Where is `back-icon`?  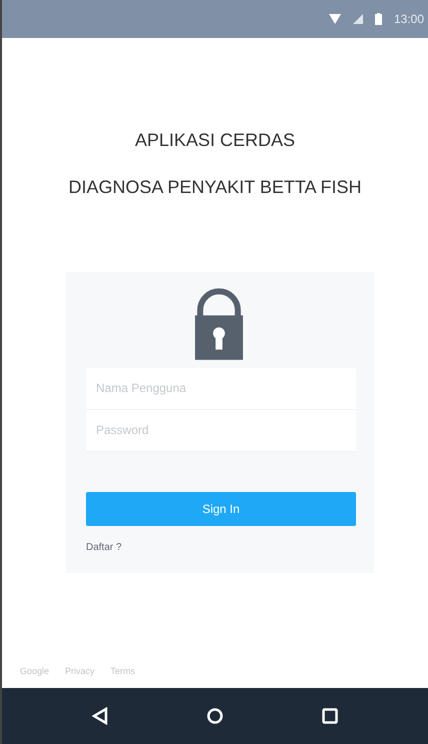 back-icon is located at coordinates (100, 716).